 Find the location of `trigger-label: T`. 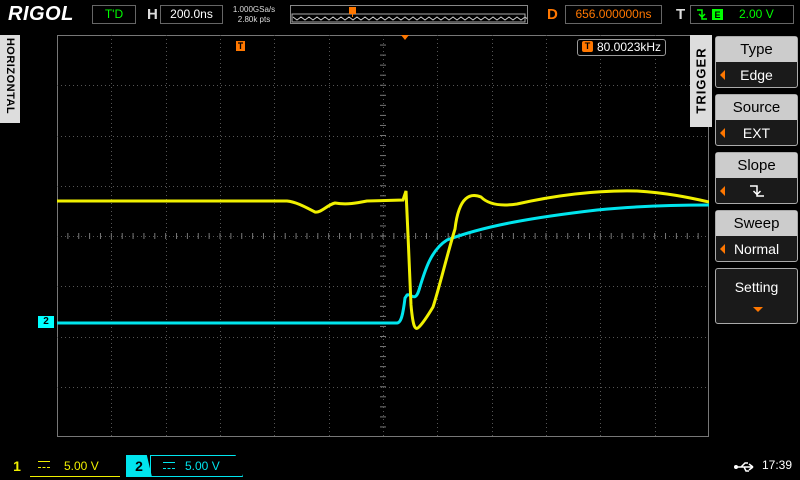

trigger-label: T is located at coordinates (681, 14).